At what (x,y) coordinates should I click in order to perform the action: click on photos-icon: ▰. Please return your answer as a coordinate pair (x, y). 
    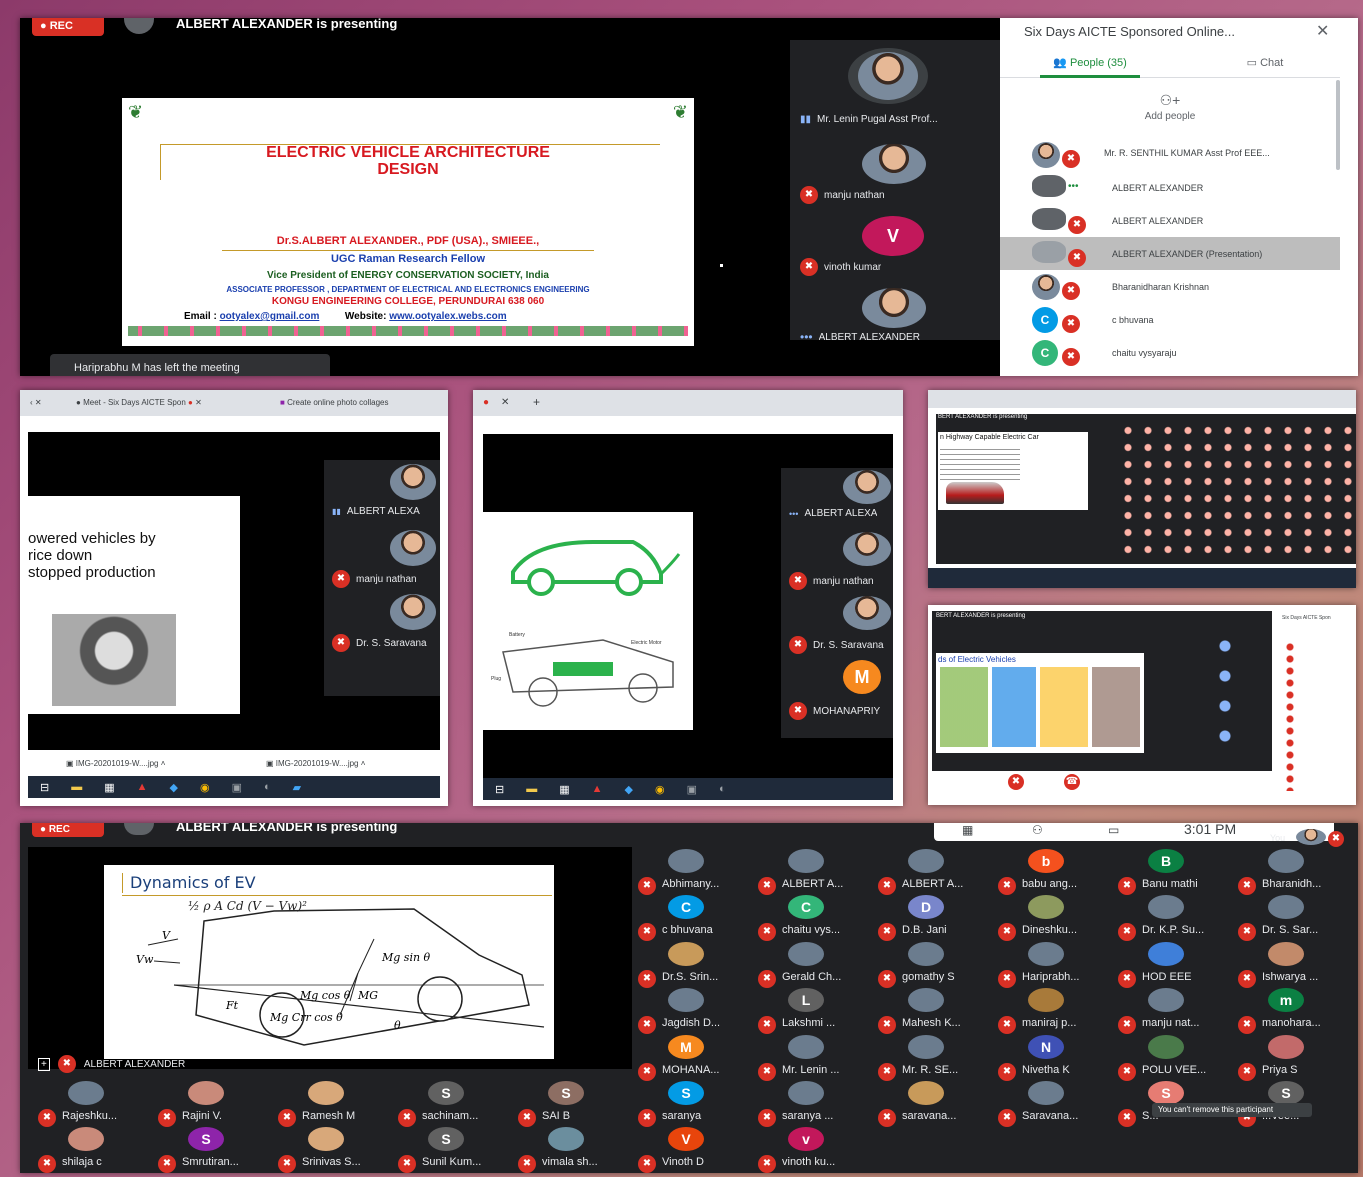
    Looking at the image, I should click on (297, 787).